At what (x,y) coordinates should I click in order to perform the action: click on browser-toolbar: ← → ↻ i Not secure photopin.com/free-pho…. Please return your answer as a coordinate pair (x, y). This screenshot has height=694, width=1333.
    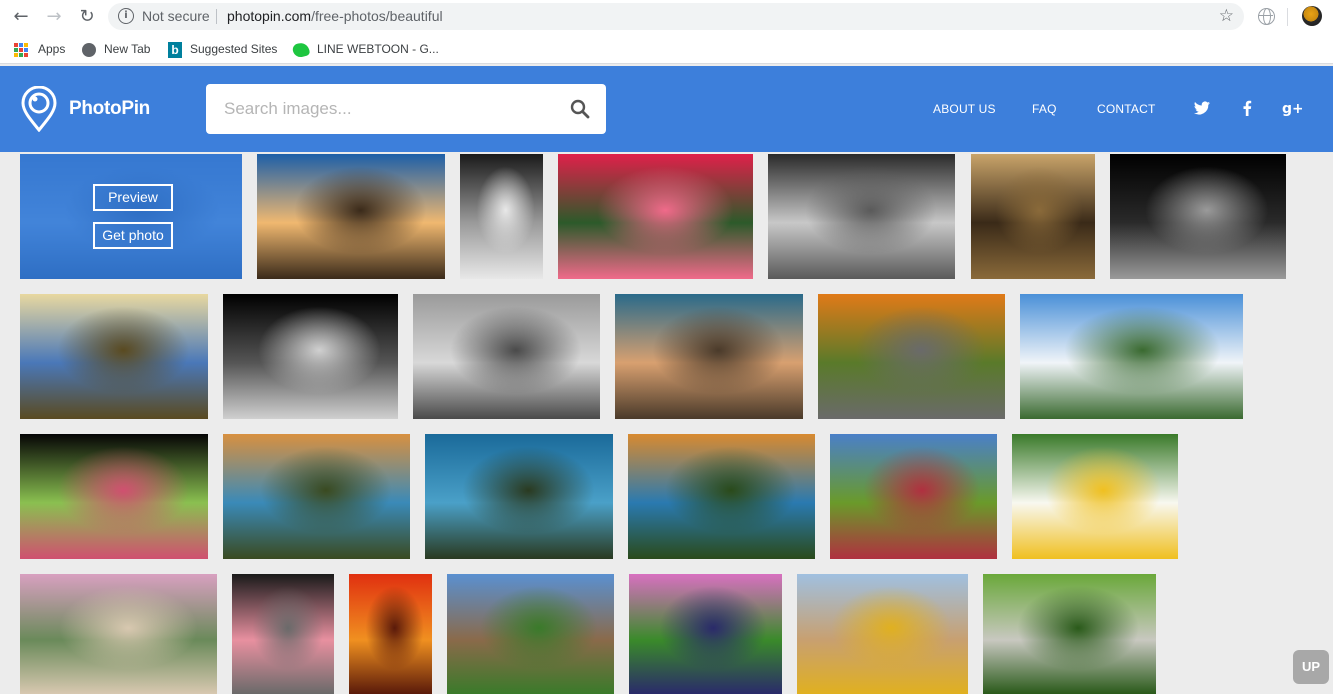
    Looking at the image, I should click on (666, 17).